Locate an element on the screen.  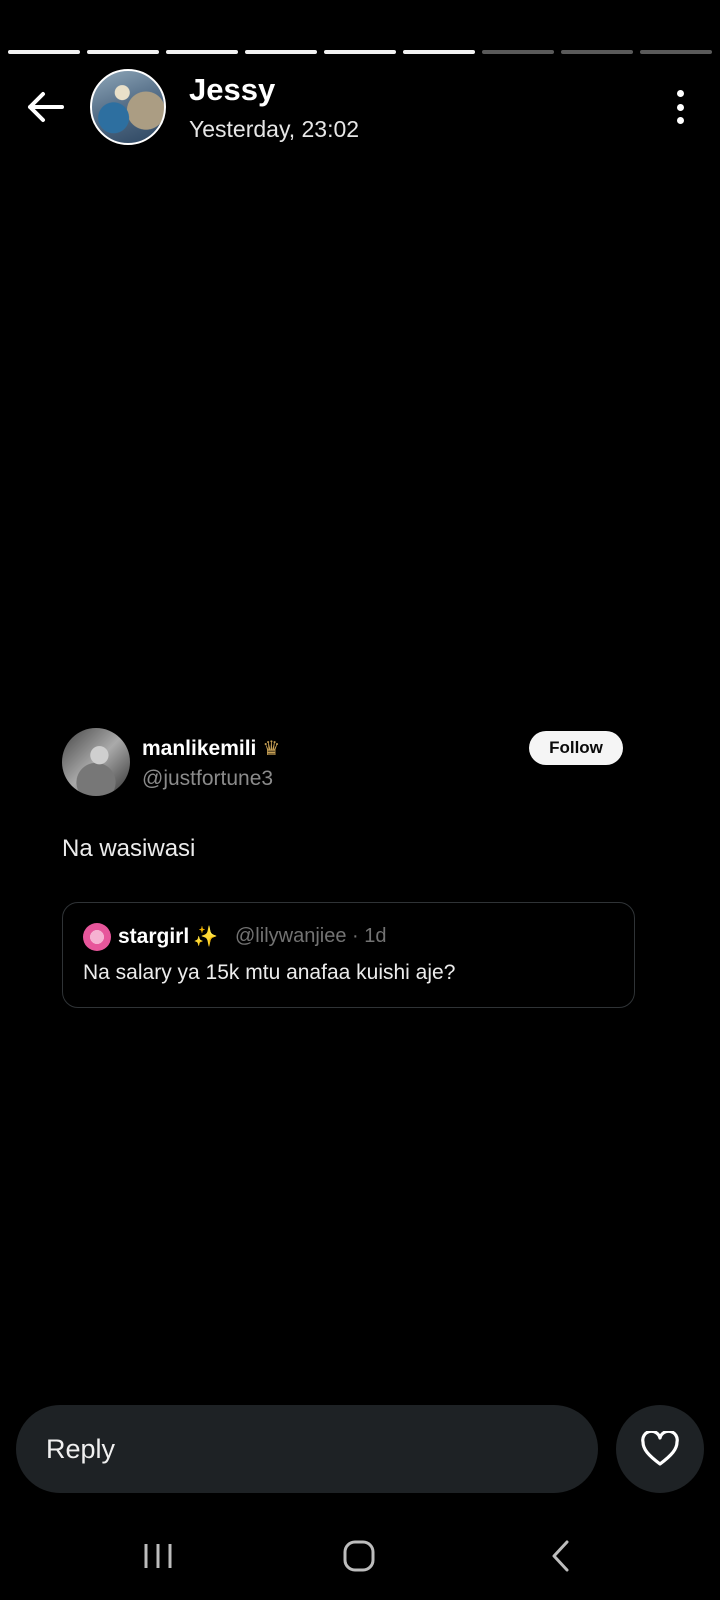
more-vertical-icon is located at coordinates (680, 93).